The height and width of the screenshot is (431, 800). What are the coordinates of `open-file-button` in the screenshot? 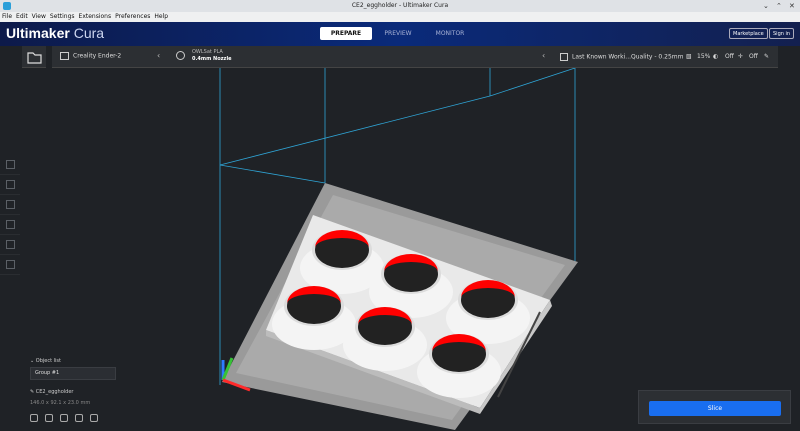 It's located at (34, 57).